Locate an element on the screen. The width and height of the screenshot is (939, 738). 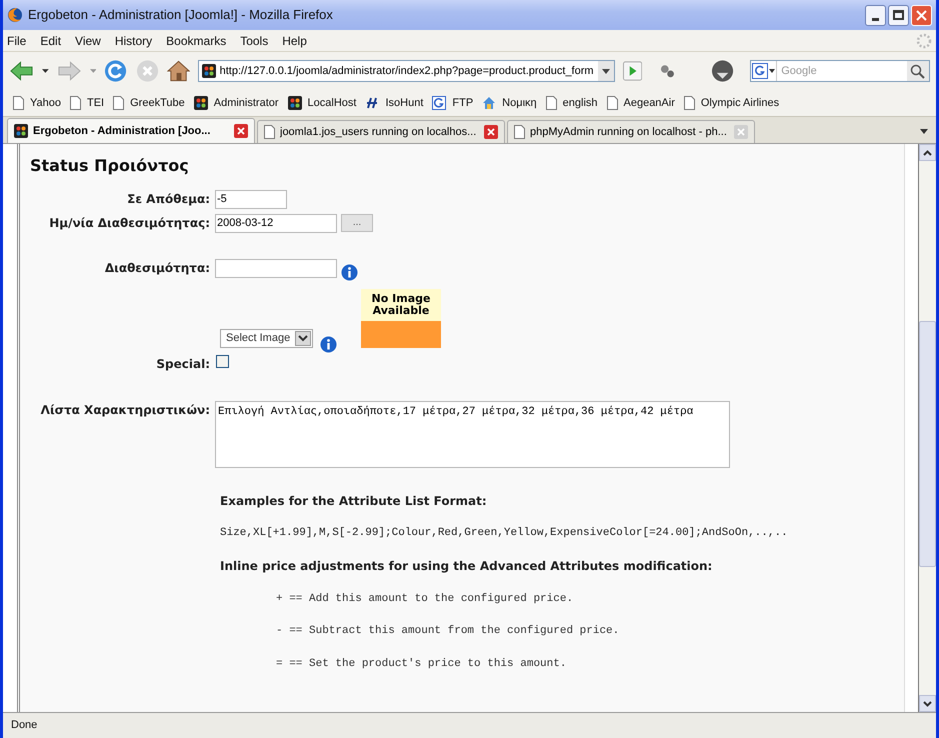
scroll-down-icon is located at coordinates (927, 703).